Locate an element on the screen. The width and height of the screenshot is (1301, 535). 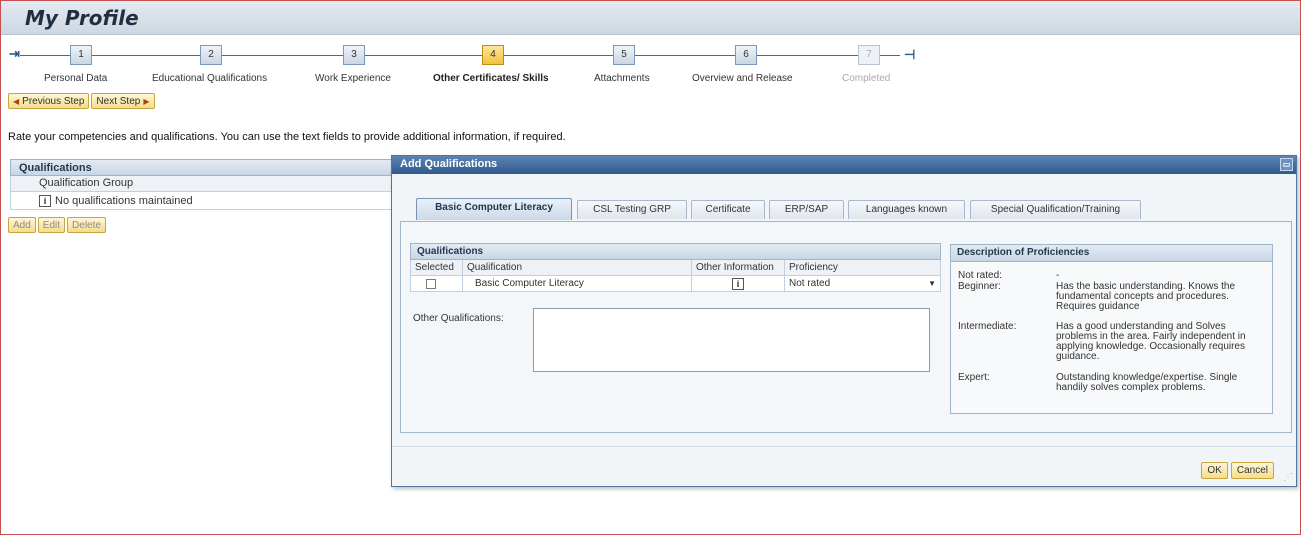
column-other-information: Other Information is located at coordinates (738, 268).